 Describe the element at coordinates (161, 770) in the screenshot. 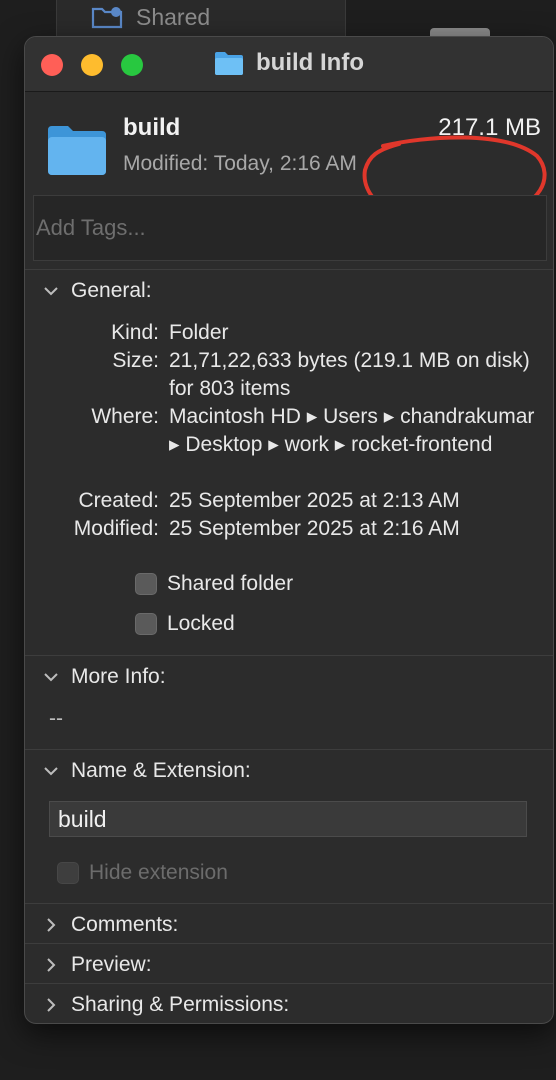

I see `section-title: Name & Extension:` at that location.